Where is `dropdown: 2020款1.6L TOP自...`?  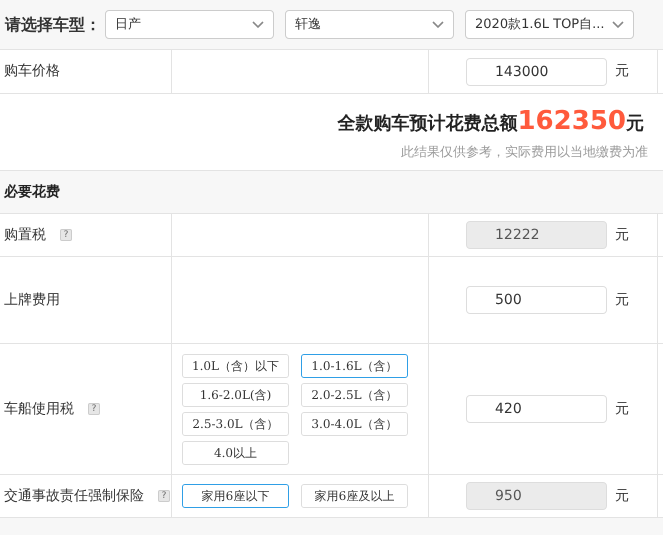 dropdown: 2020款1.6L TOP自... is located at coordinates (549, 24).